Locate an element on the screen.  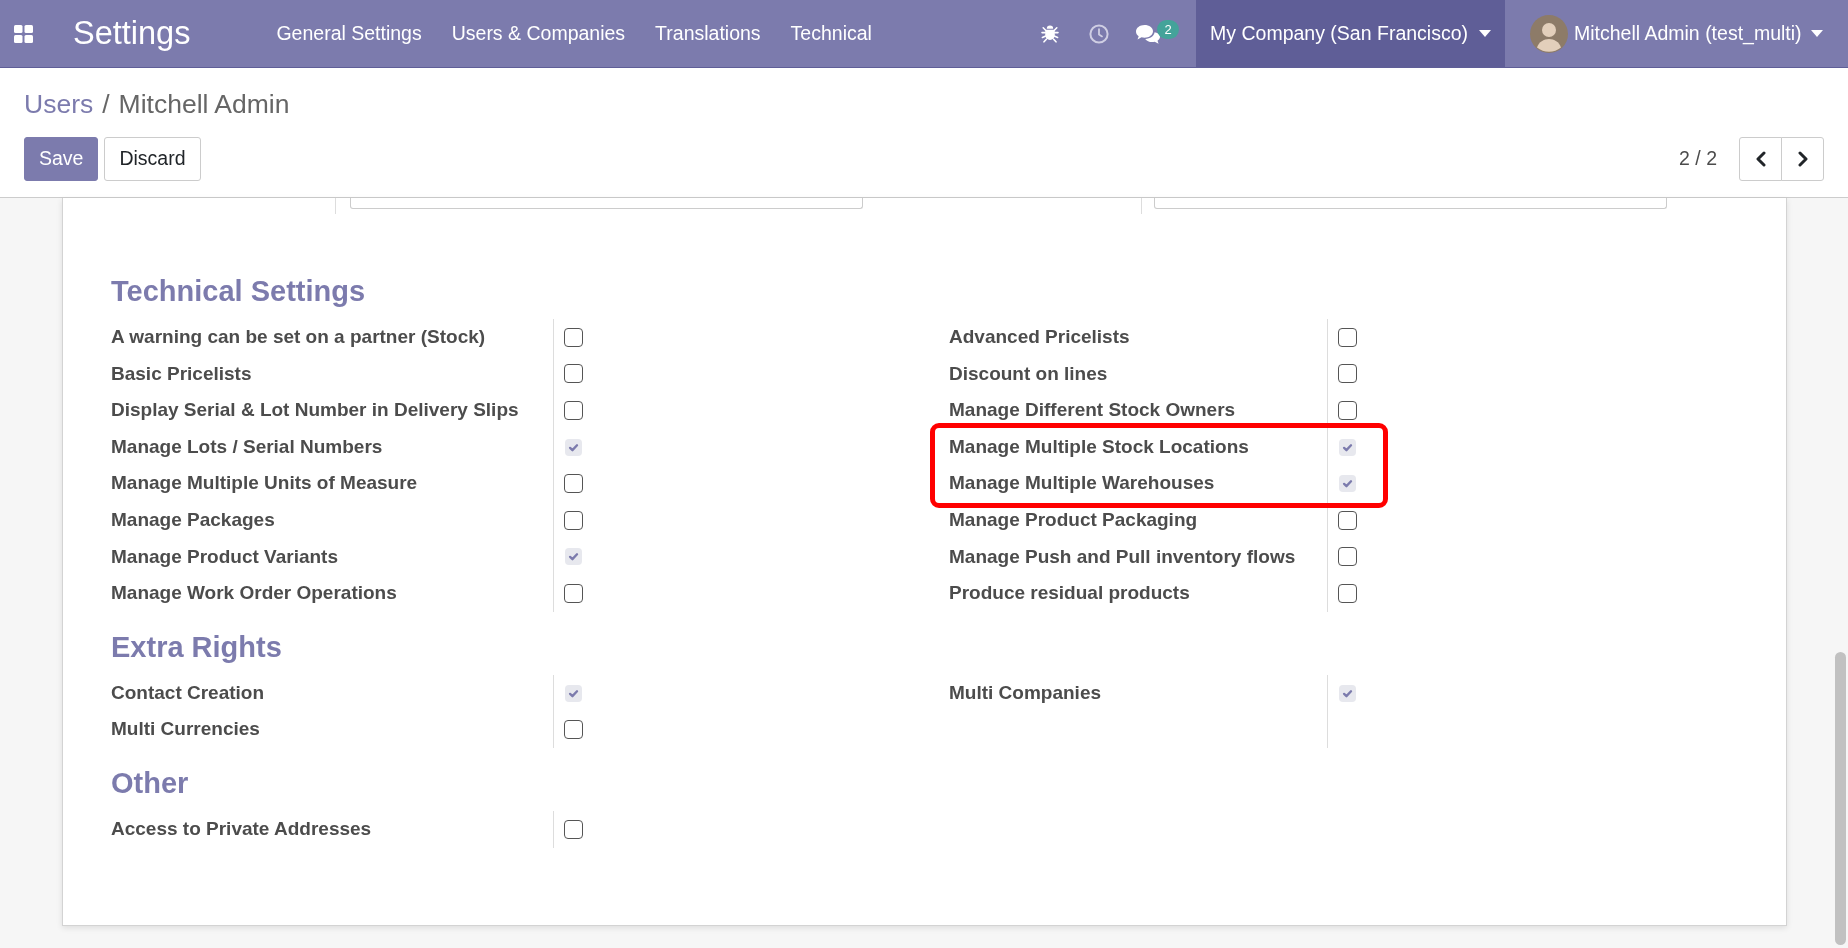
breadcrumb-link: Users is located at coordinates (59, 104).